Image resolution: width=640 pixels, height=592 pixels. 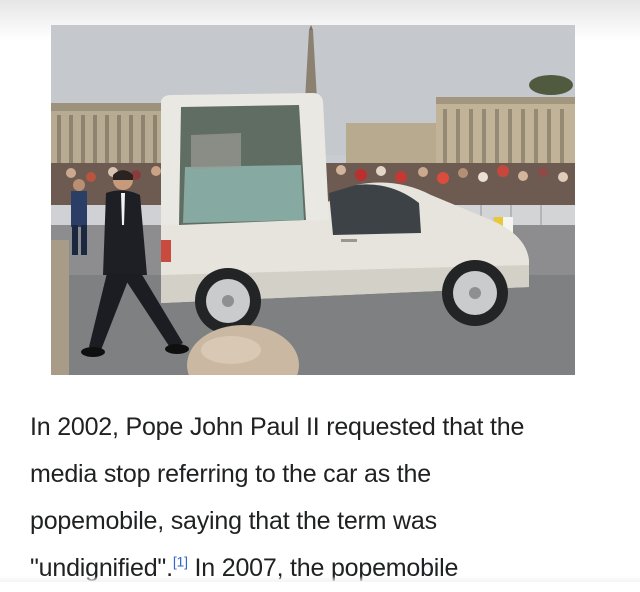 What do you see at coordinates (180, 562) in the screenshot?
I see `citation-link: [1]` at bounding box center [180, 562].